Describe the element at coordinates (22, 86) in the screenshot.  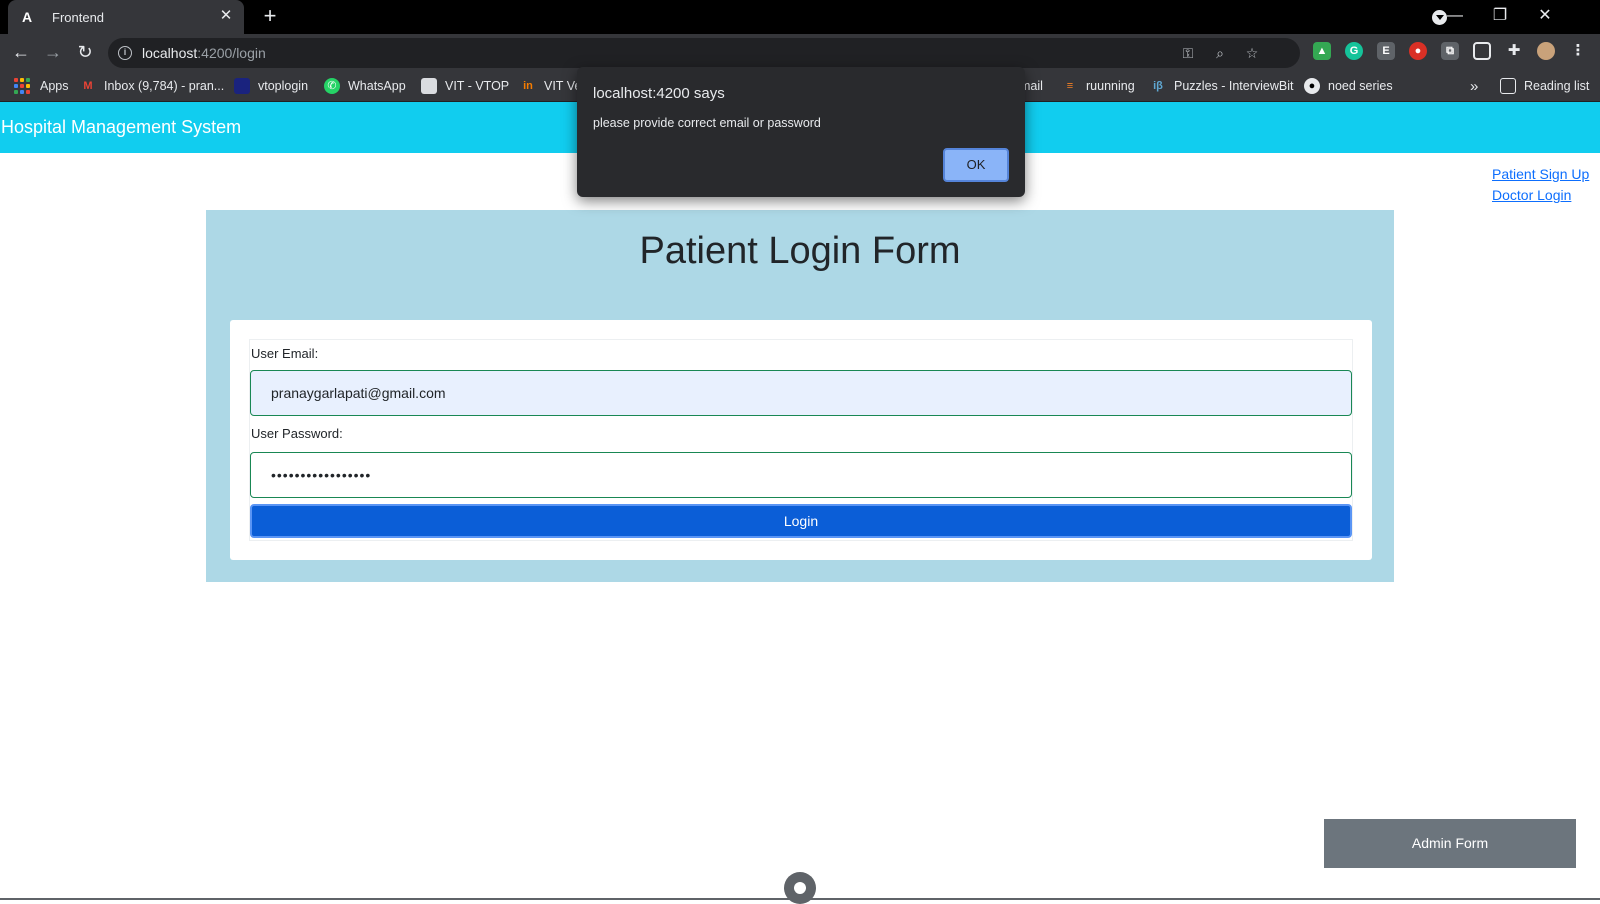
I see `apps-grid-icon` at that location.